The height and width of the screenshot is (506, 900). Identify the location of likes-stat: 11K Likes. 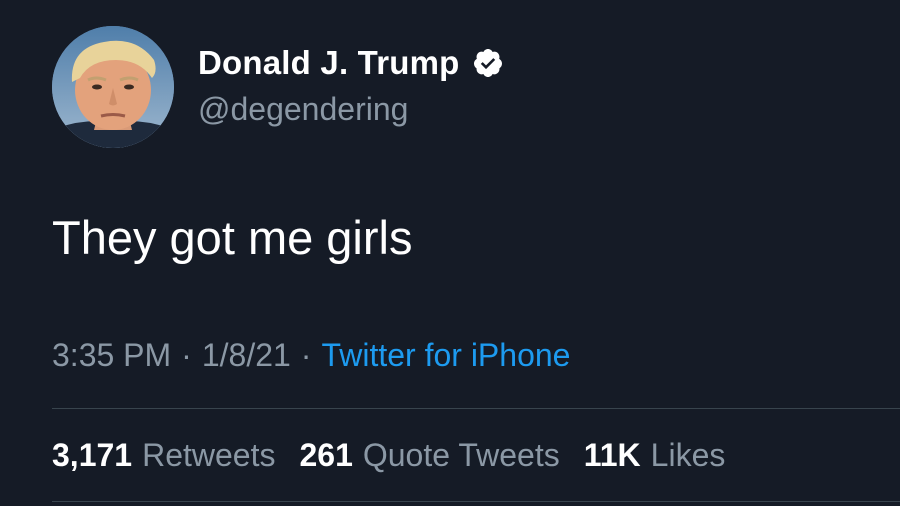
(655, 455).